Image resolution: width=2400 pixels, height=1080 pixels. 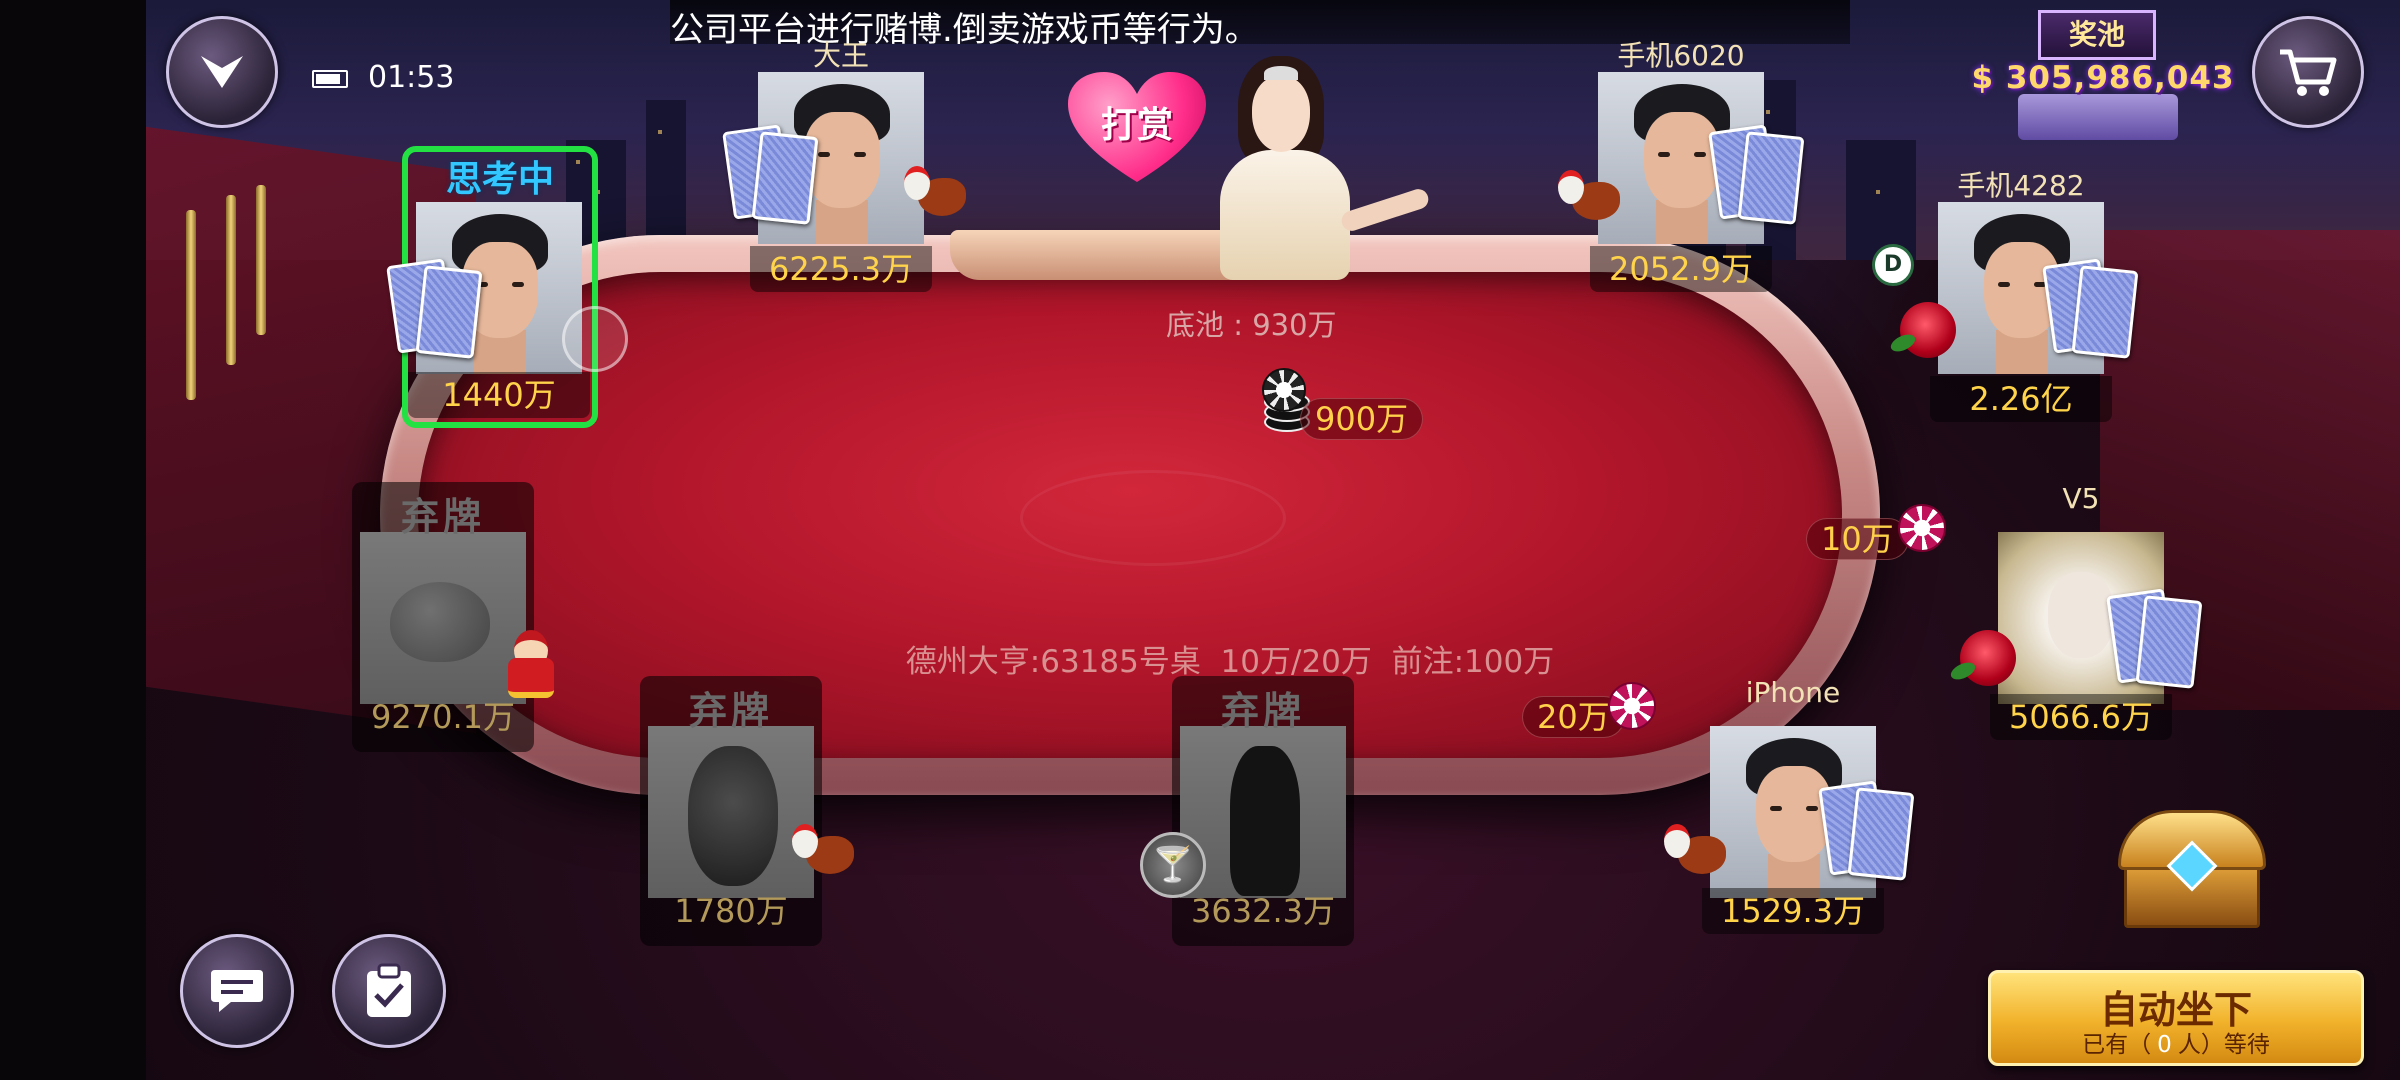 I want to click on jackpot-case-icon, so click(x=2098, y=117).